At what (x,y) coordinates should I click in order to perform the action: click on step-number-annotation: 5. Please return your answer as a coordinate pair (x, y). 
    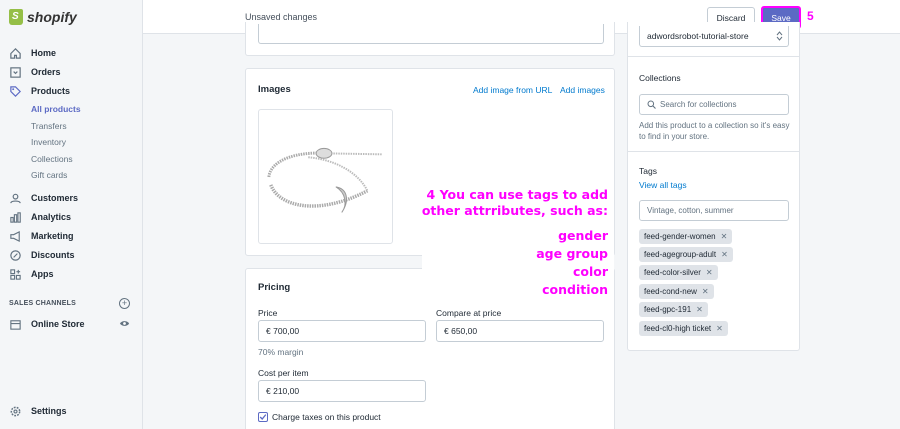
    Looking at the image, I should click on (810, 16).